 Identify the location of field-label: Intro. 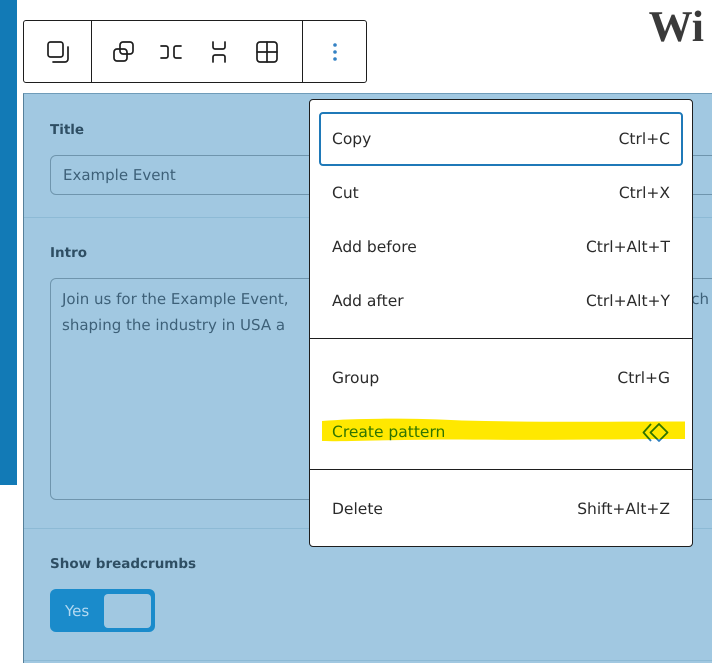
(69, 253).